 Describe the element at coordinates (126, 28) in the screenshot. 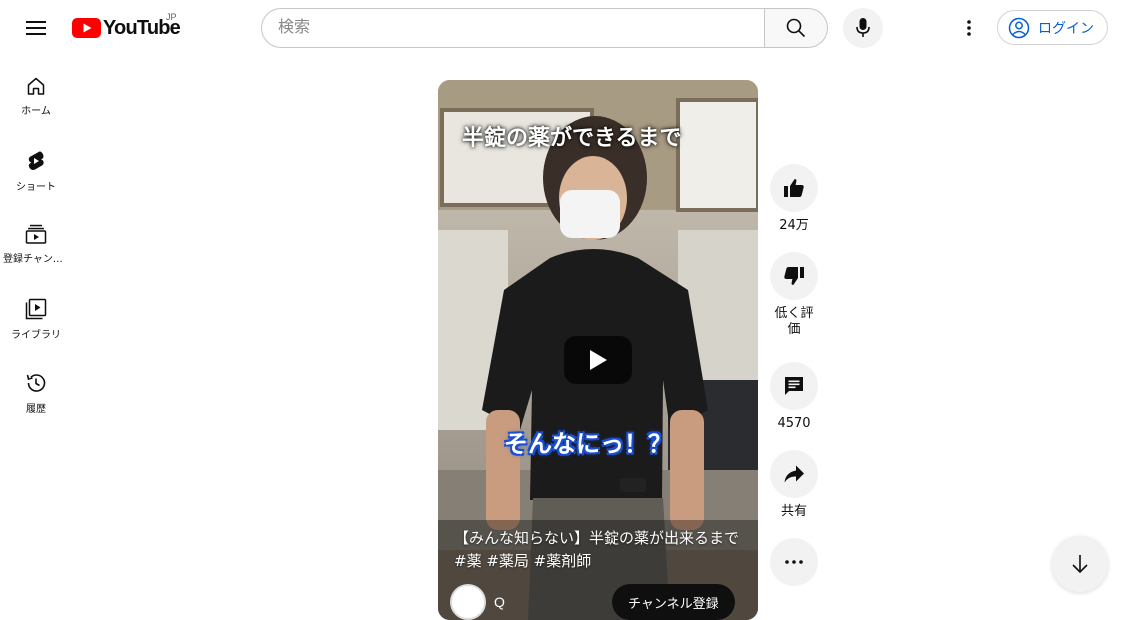

I see `youtube-logo: YouTube` at that location.